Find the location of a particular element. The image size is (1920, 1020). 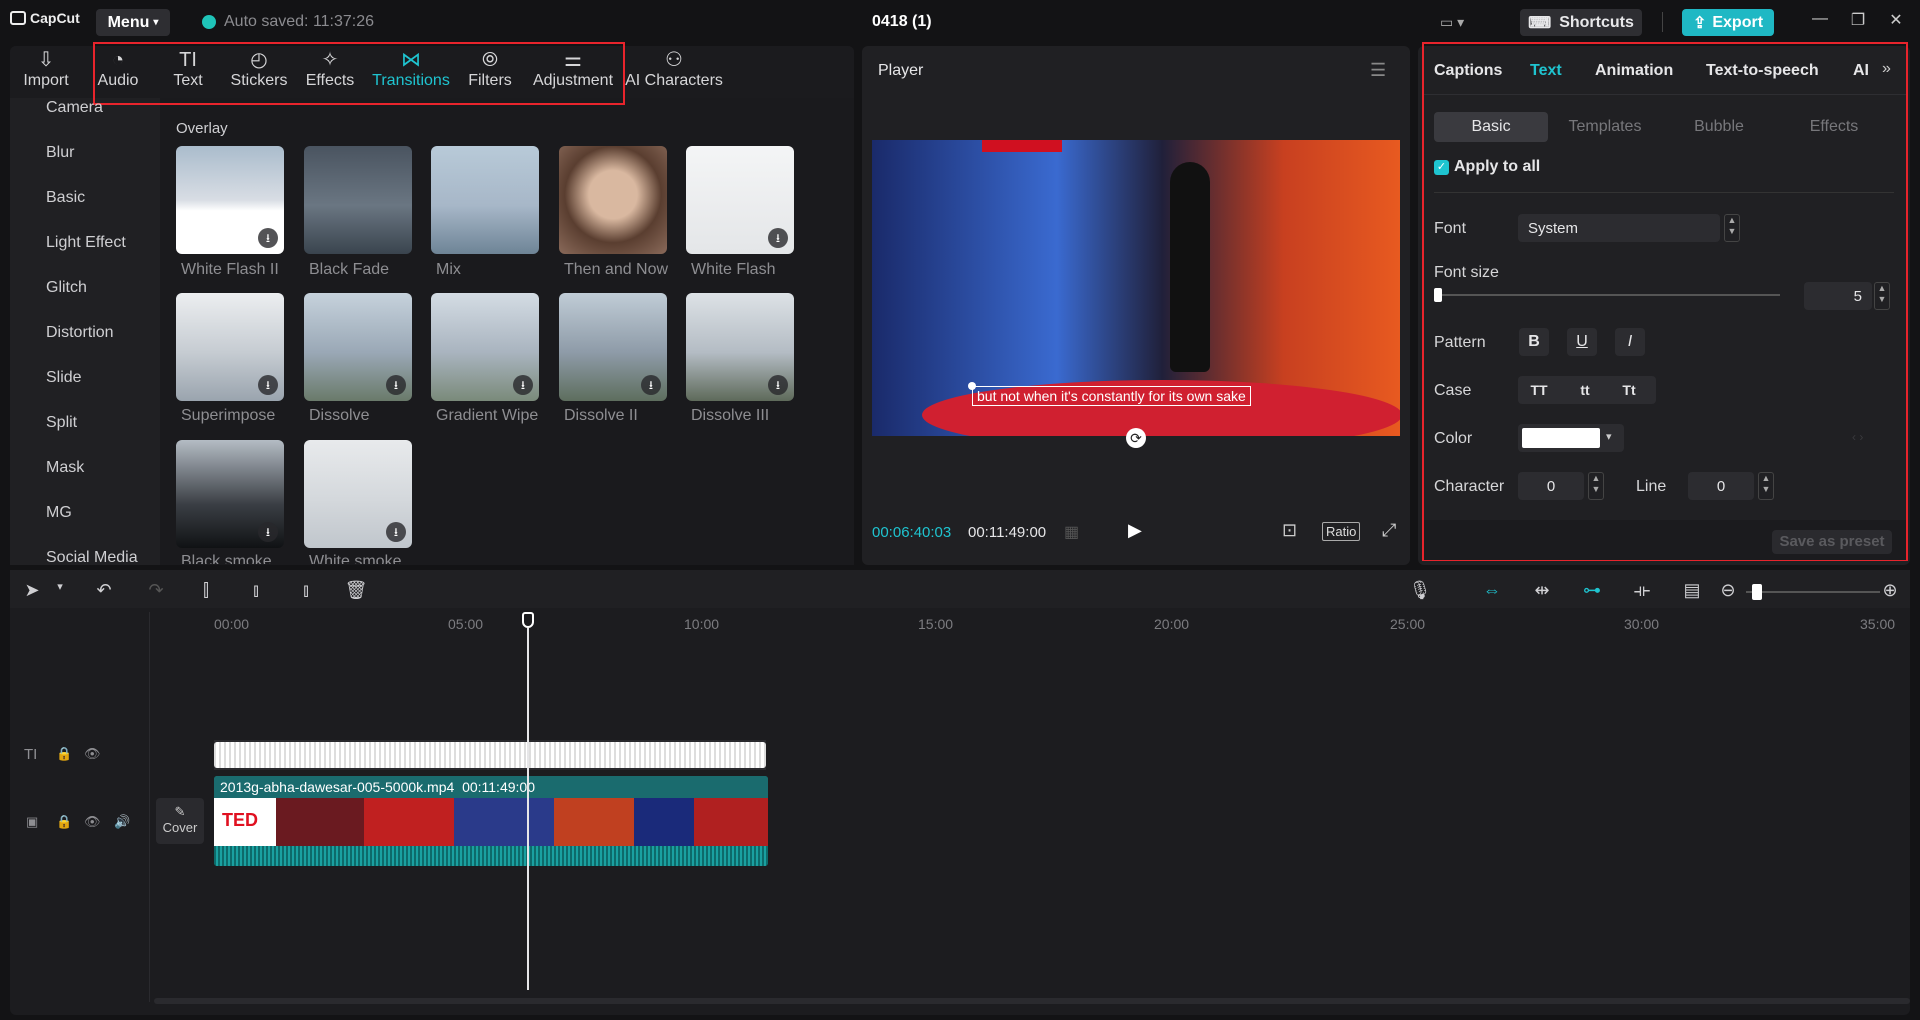

sidebar-item-mask: Mask is located at coordinates (65, 468).